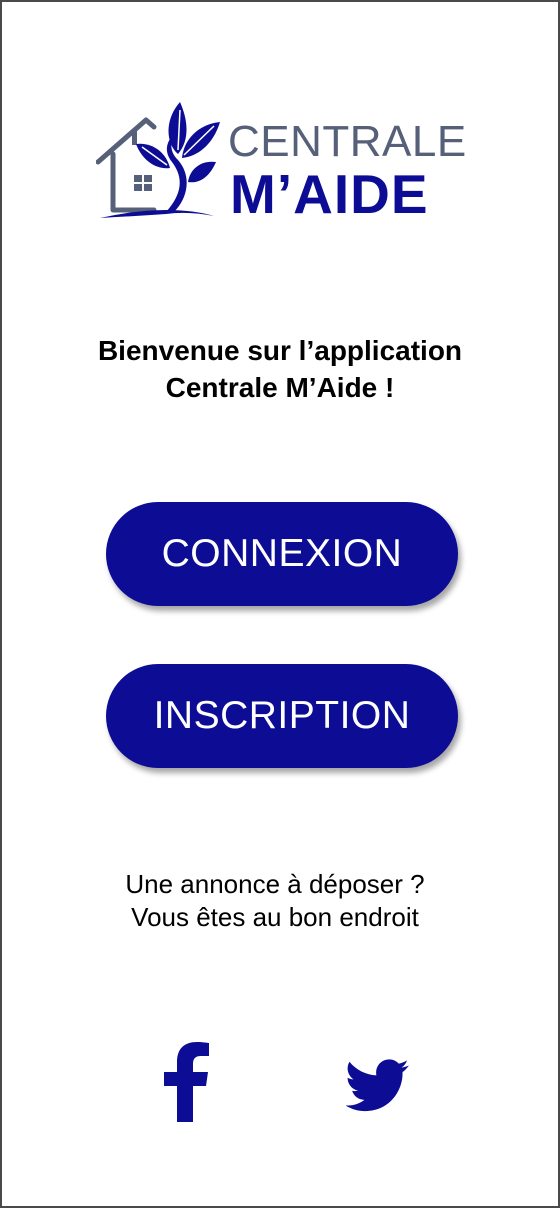  Describe the element at coordinates (347, 141) in the screenshot. I see `logo-wordmark-line1: CENTRALE` at that location.